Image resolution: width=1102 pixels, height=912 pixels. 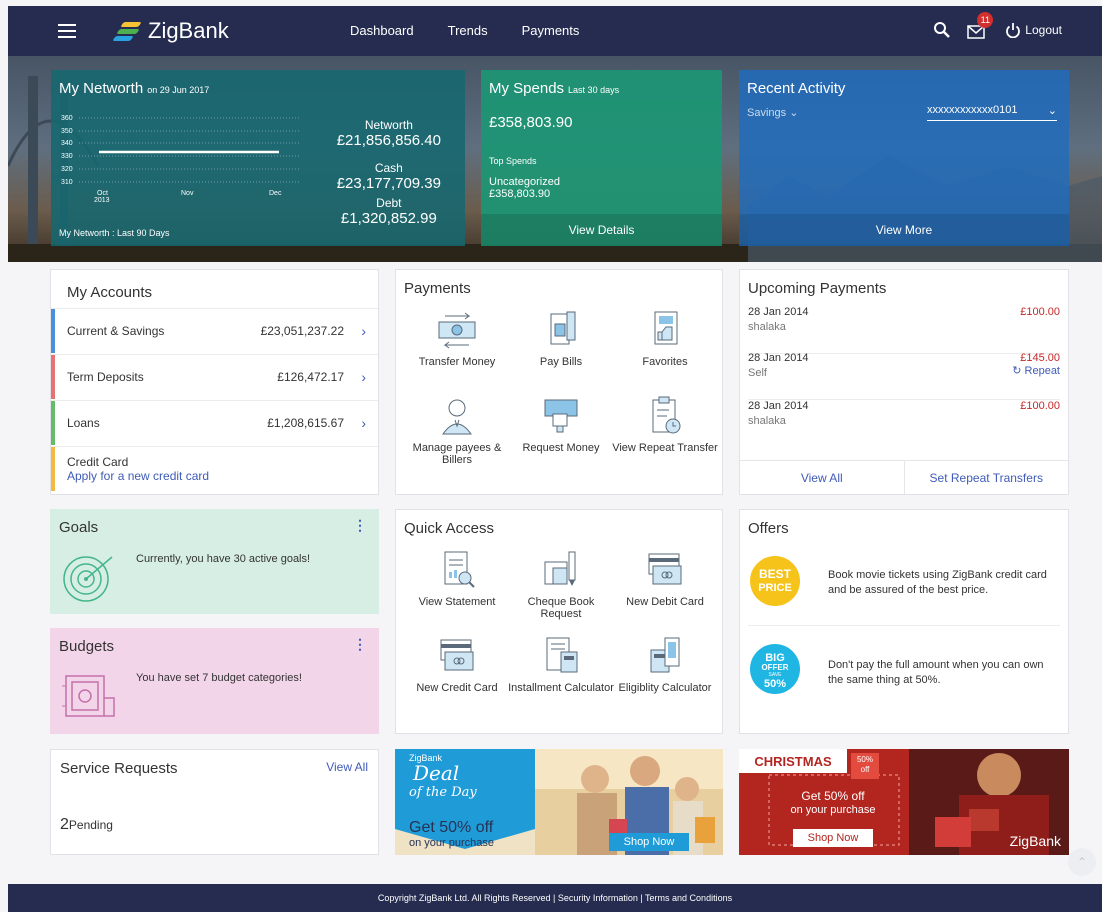 What do you see at coordinates (768, 528) in the screenshot?
I see `offers-title: Offers` at bounding box center [768, 528].